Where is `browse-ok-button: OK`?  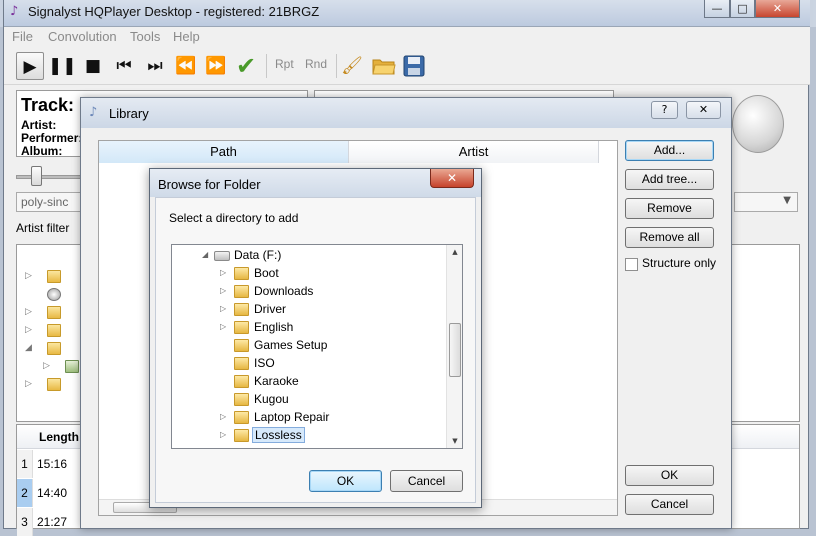 browse-ok-button: OK is located at coordinates (345, 481).